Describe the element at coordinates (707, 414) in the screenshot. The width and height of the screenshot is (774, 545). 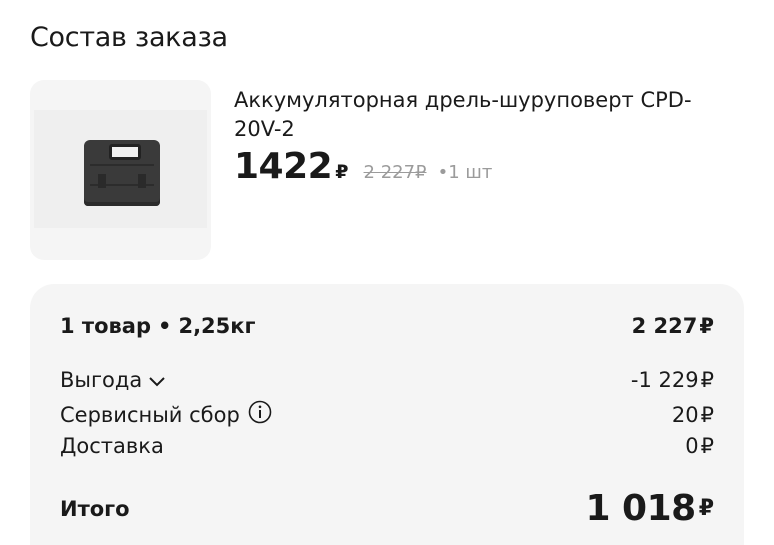
I see `service-fee-currency: ₽` at that location.